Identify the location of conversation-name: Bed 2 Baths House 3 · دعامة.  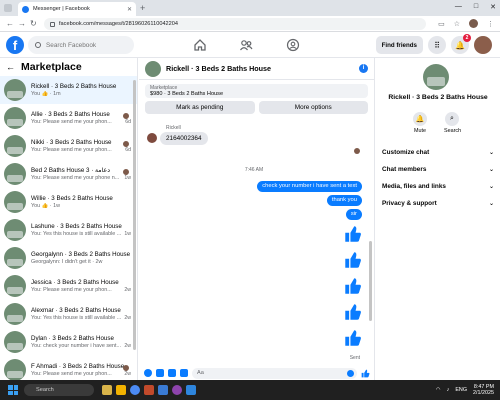
(70, 170).